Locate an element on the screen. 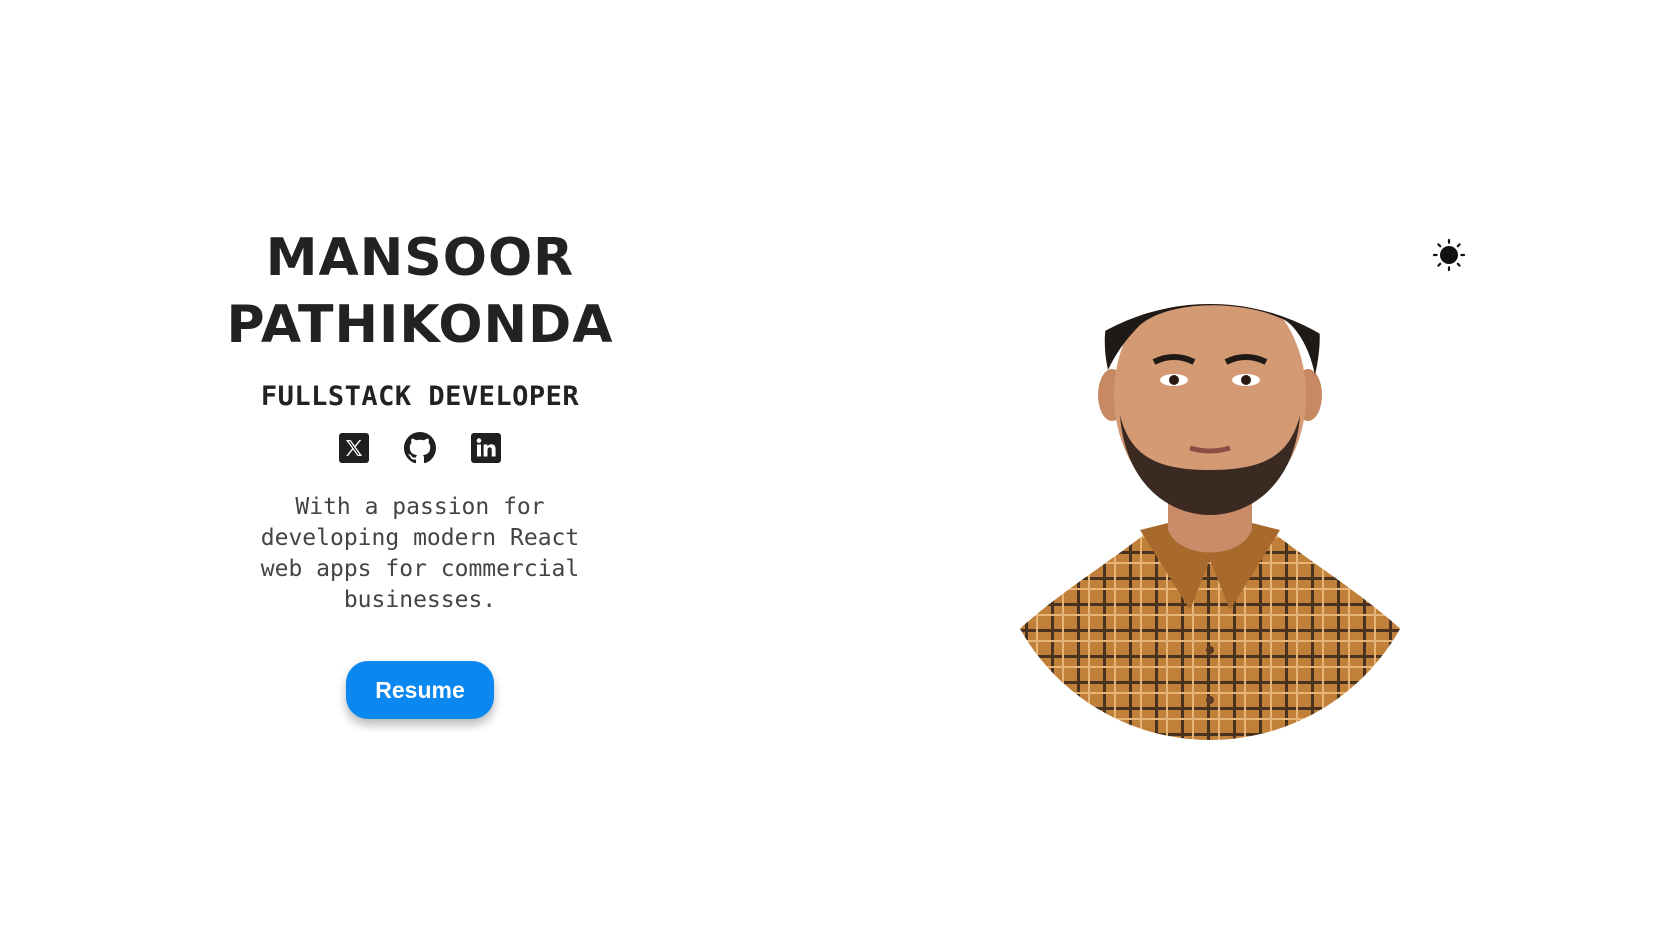 The image size is (1665, 932). github-icon is located at coordinates (420, 448).